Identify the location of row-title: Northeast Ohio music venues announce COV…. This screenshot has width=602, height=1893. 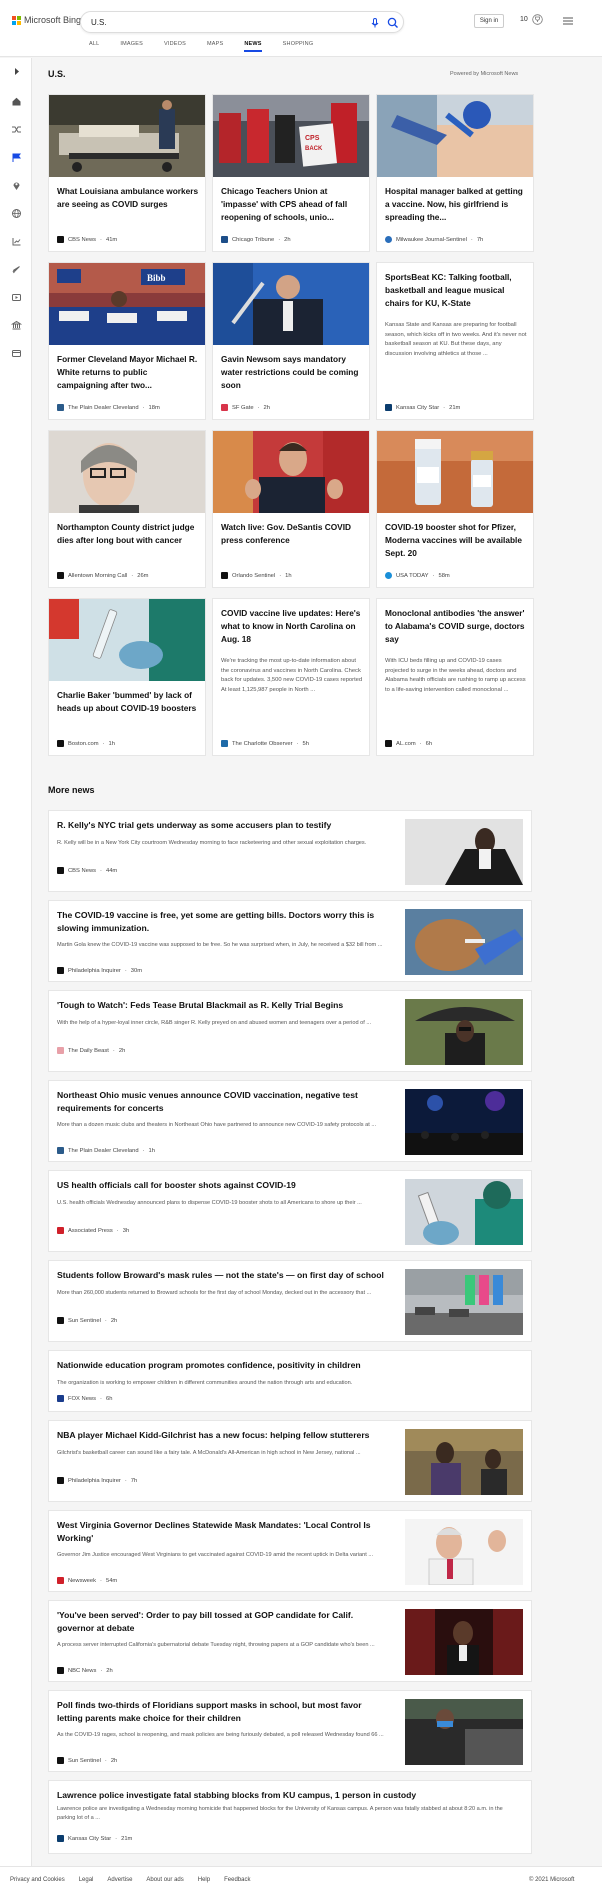
(222, 1102).